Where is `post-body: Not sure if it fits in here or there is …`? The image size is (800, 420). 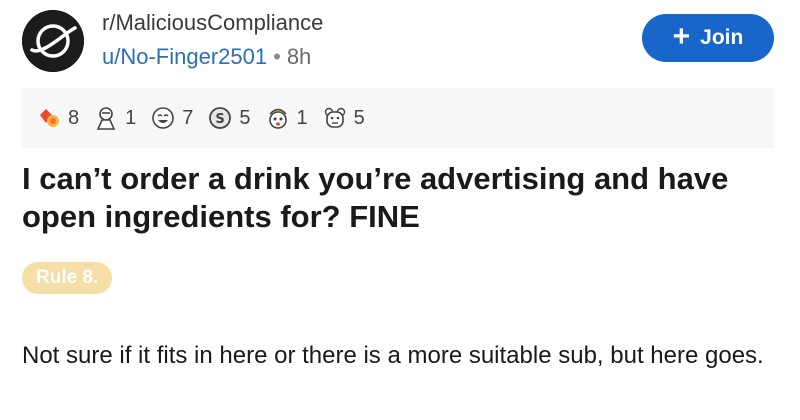 post-body: Not sure if it fits in here or there is … is located at coordinates (393, 355).